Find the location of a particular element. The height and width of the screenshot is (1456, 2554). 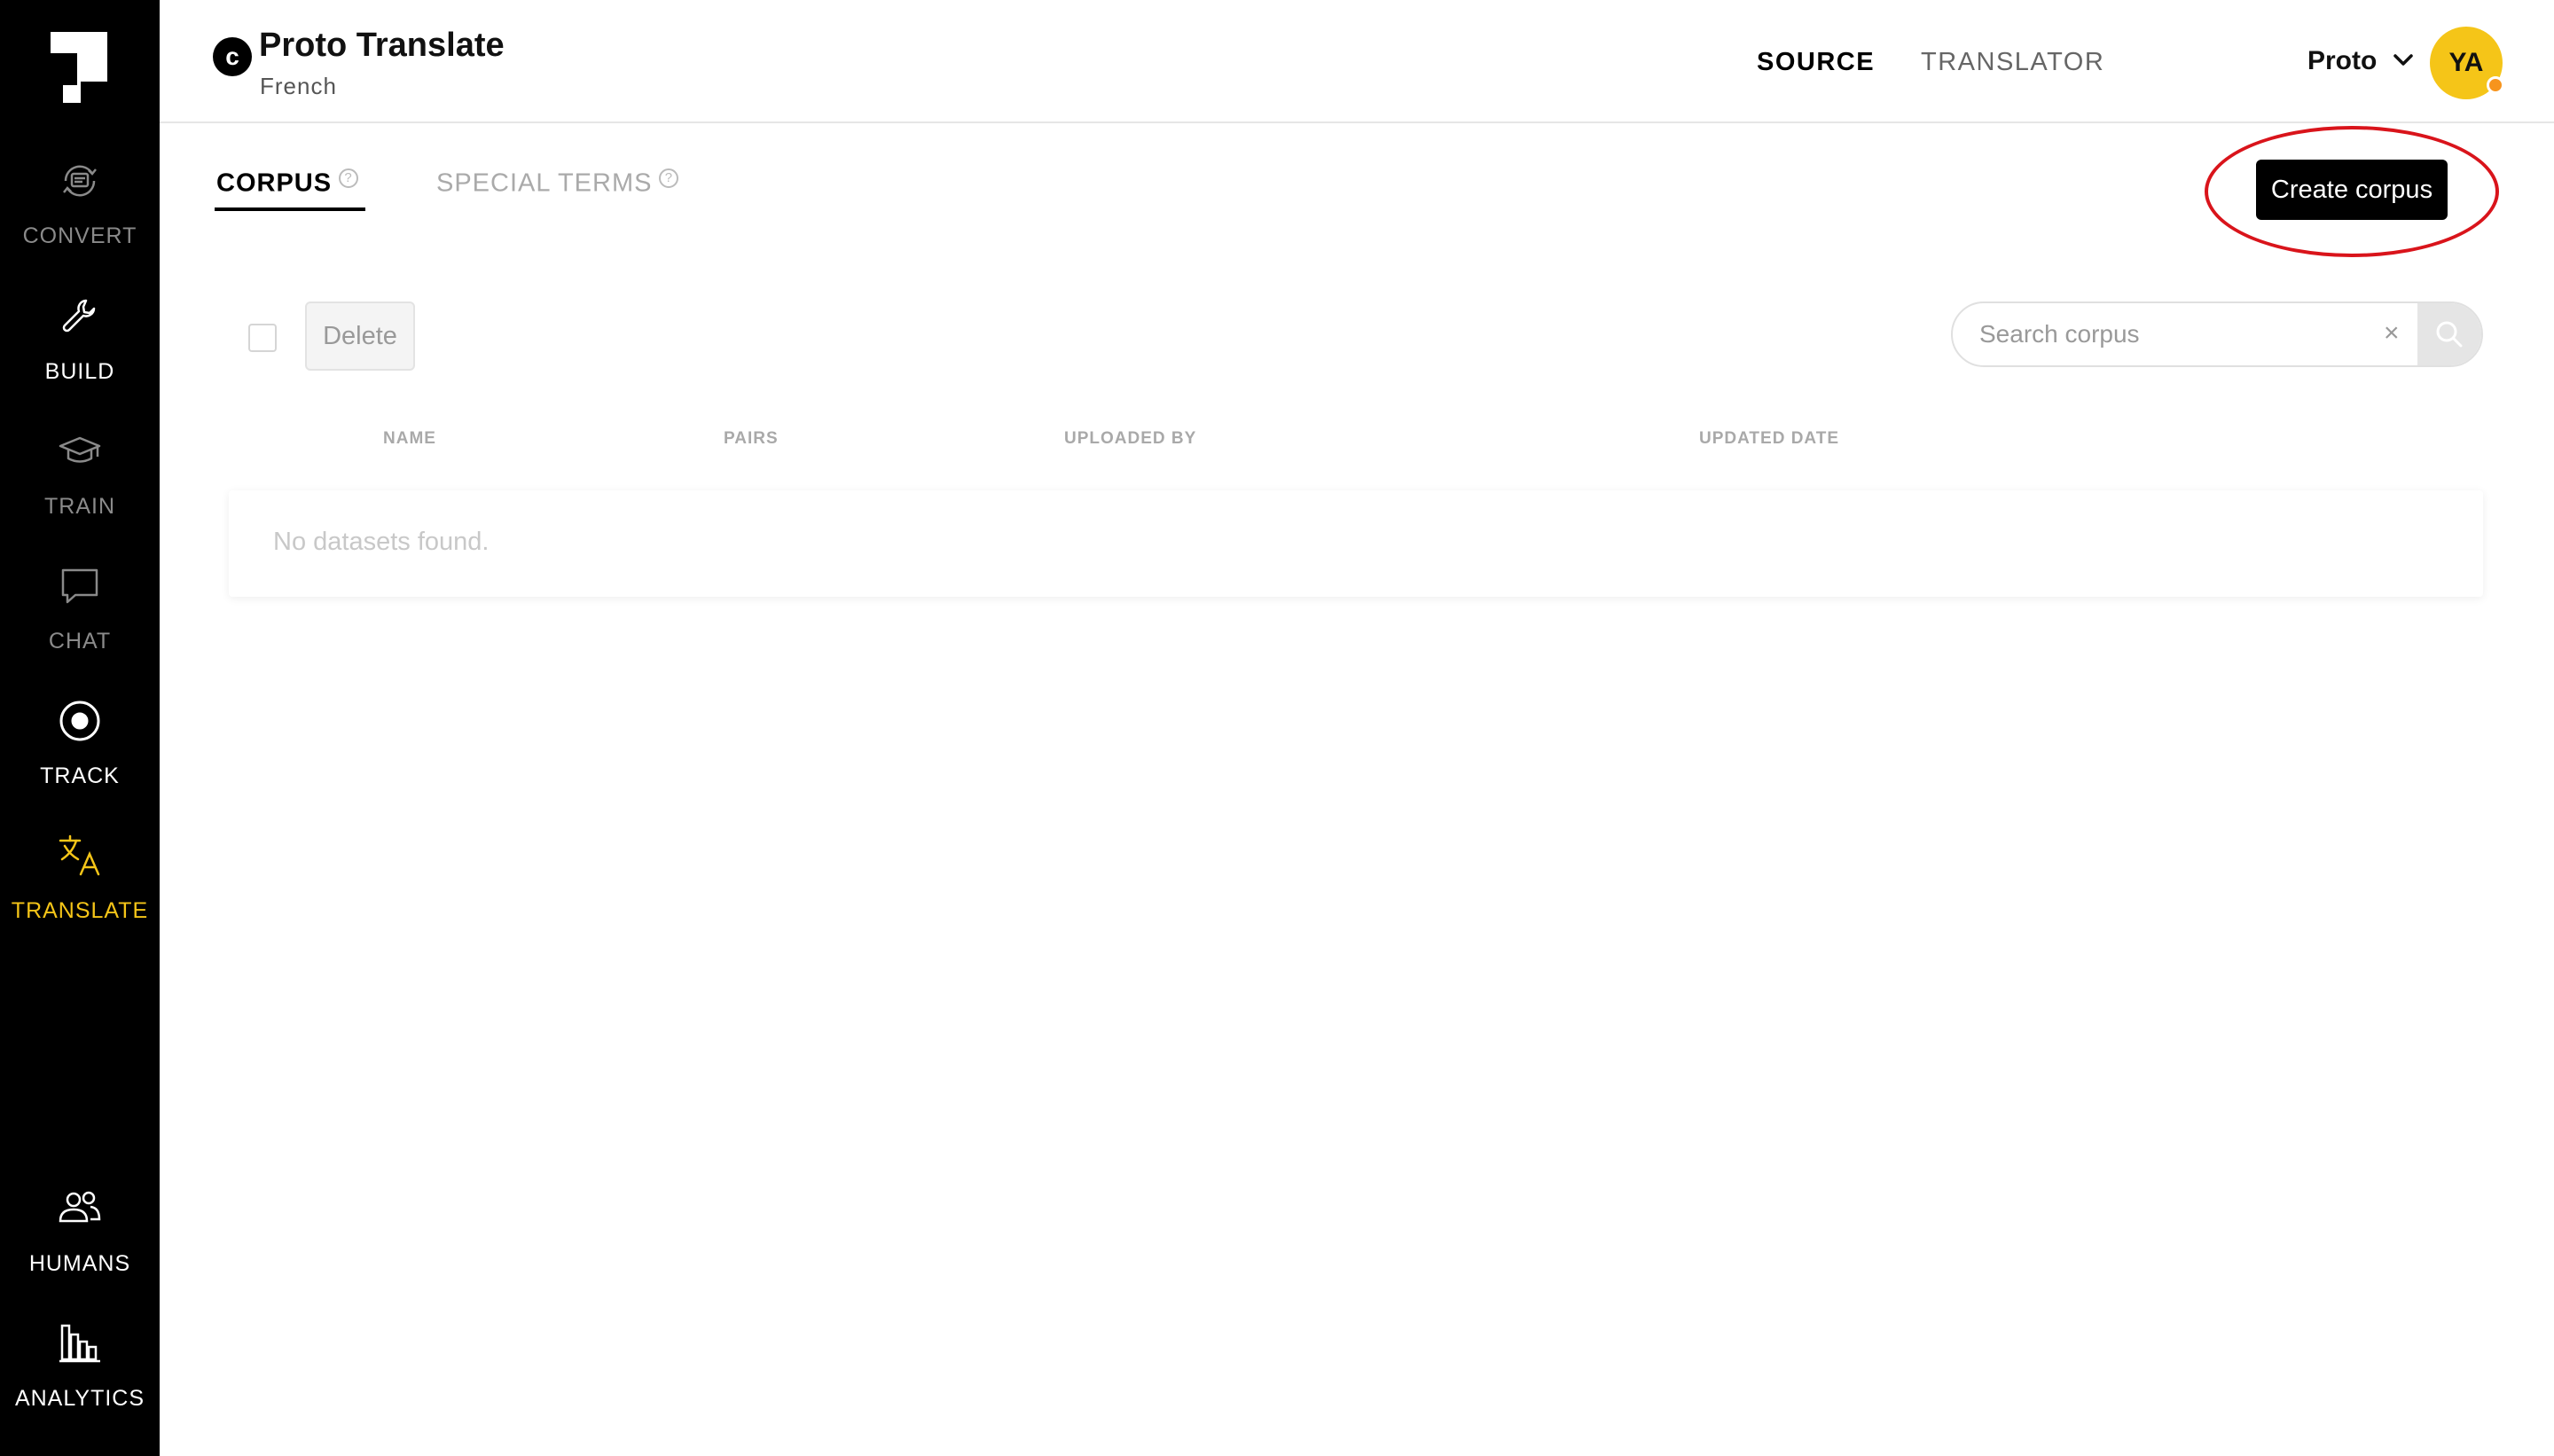

org-switcher: Proto is located at coordinates (2342, 61).